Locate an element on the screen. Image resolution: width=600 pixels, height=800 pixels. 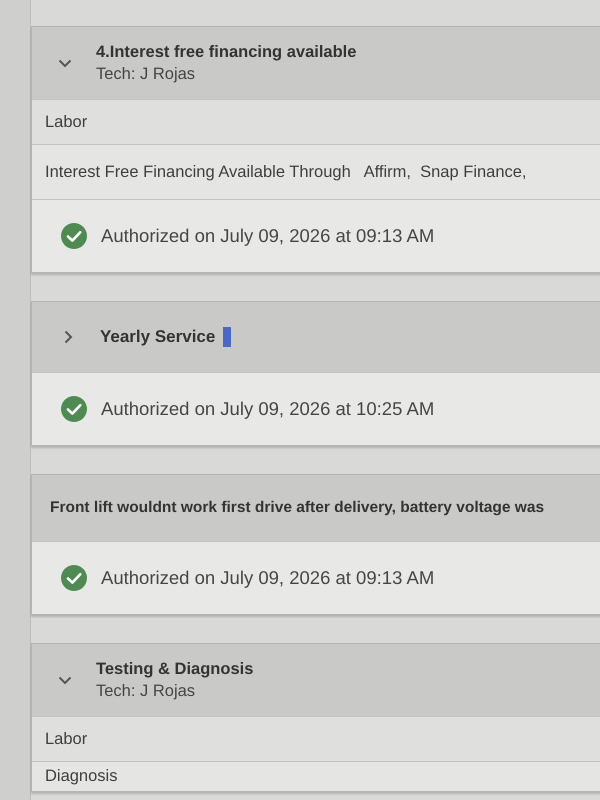
job-title: Testing & Diagnosis is located at coordinates (175, 669).